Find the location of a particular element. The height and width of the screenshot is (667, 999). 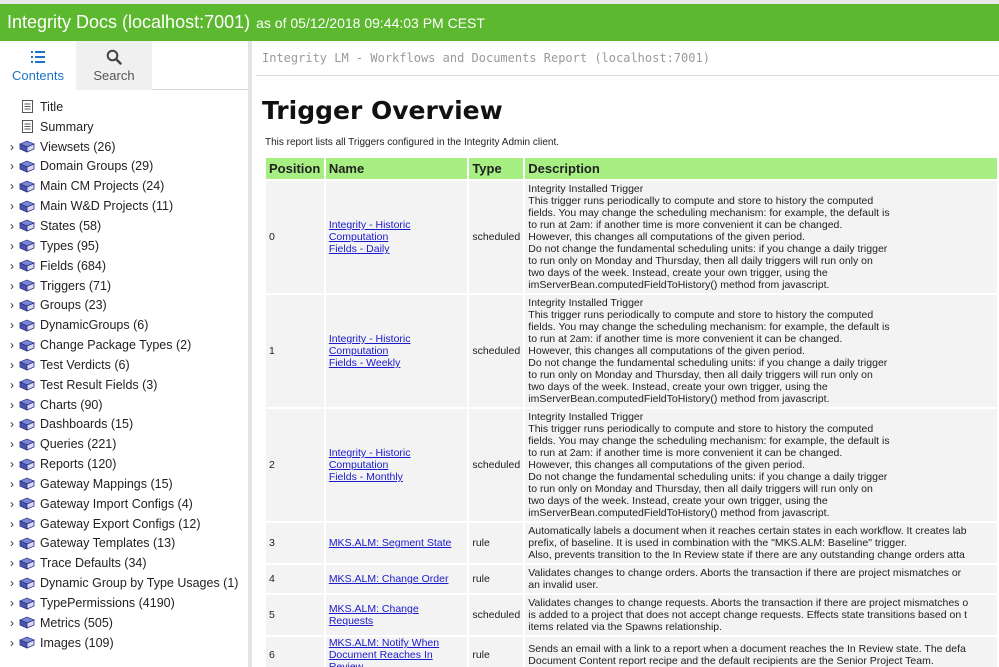

tree-item: › Change Package Types (2) is located at coordinates (125, 345).